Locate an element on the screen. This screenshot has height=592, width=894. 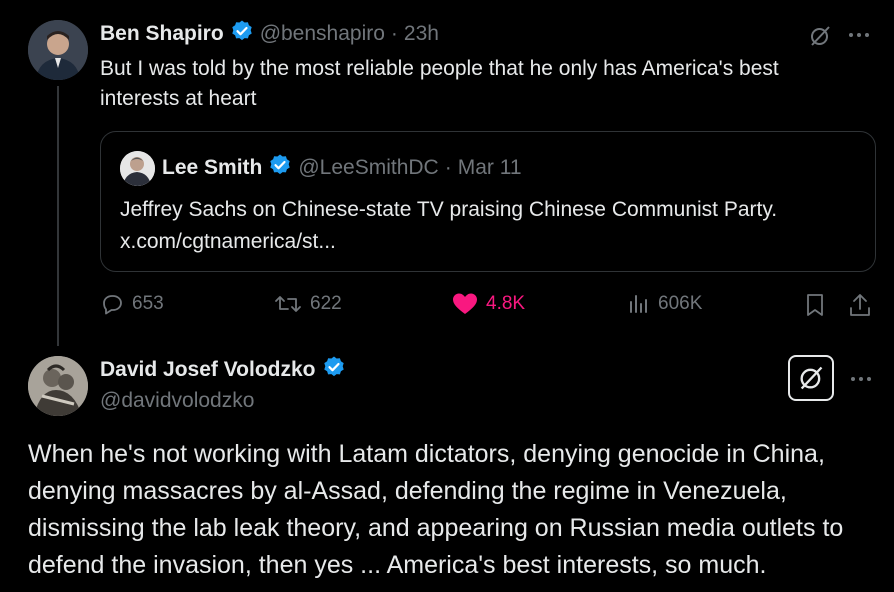
grok-button is located at coordinates (811, 378).